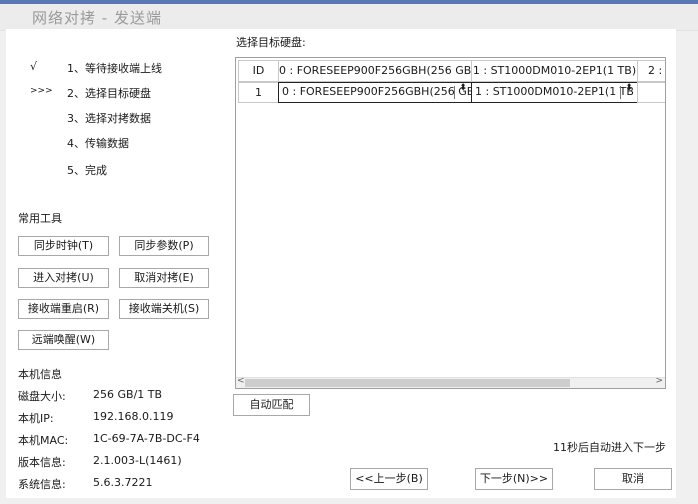 The width and height of the screenshot is (698, 504). I want to click on tools-section-title: 常用工具, so click(40, 218).